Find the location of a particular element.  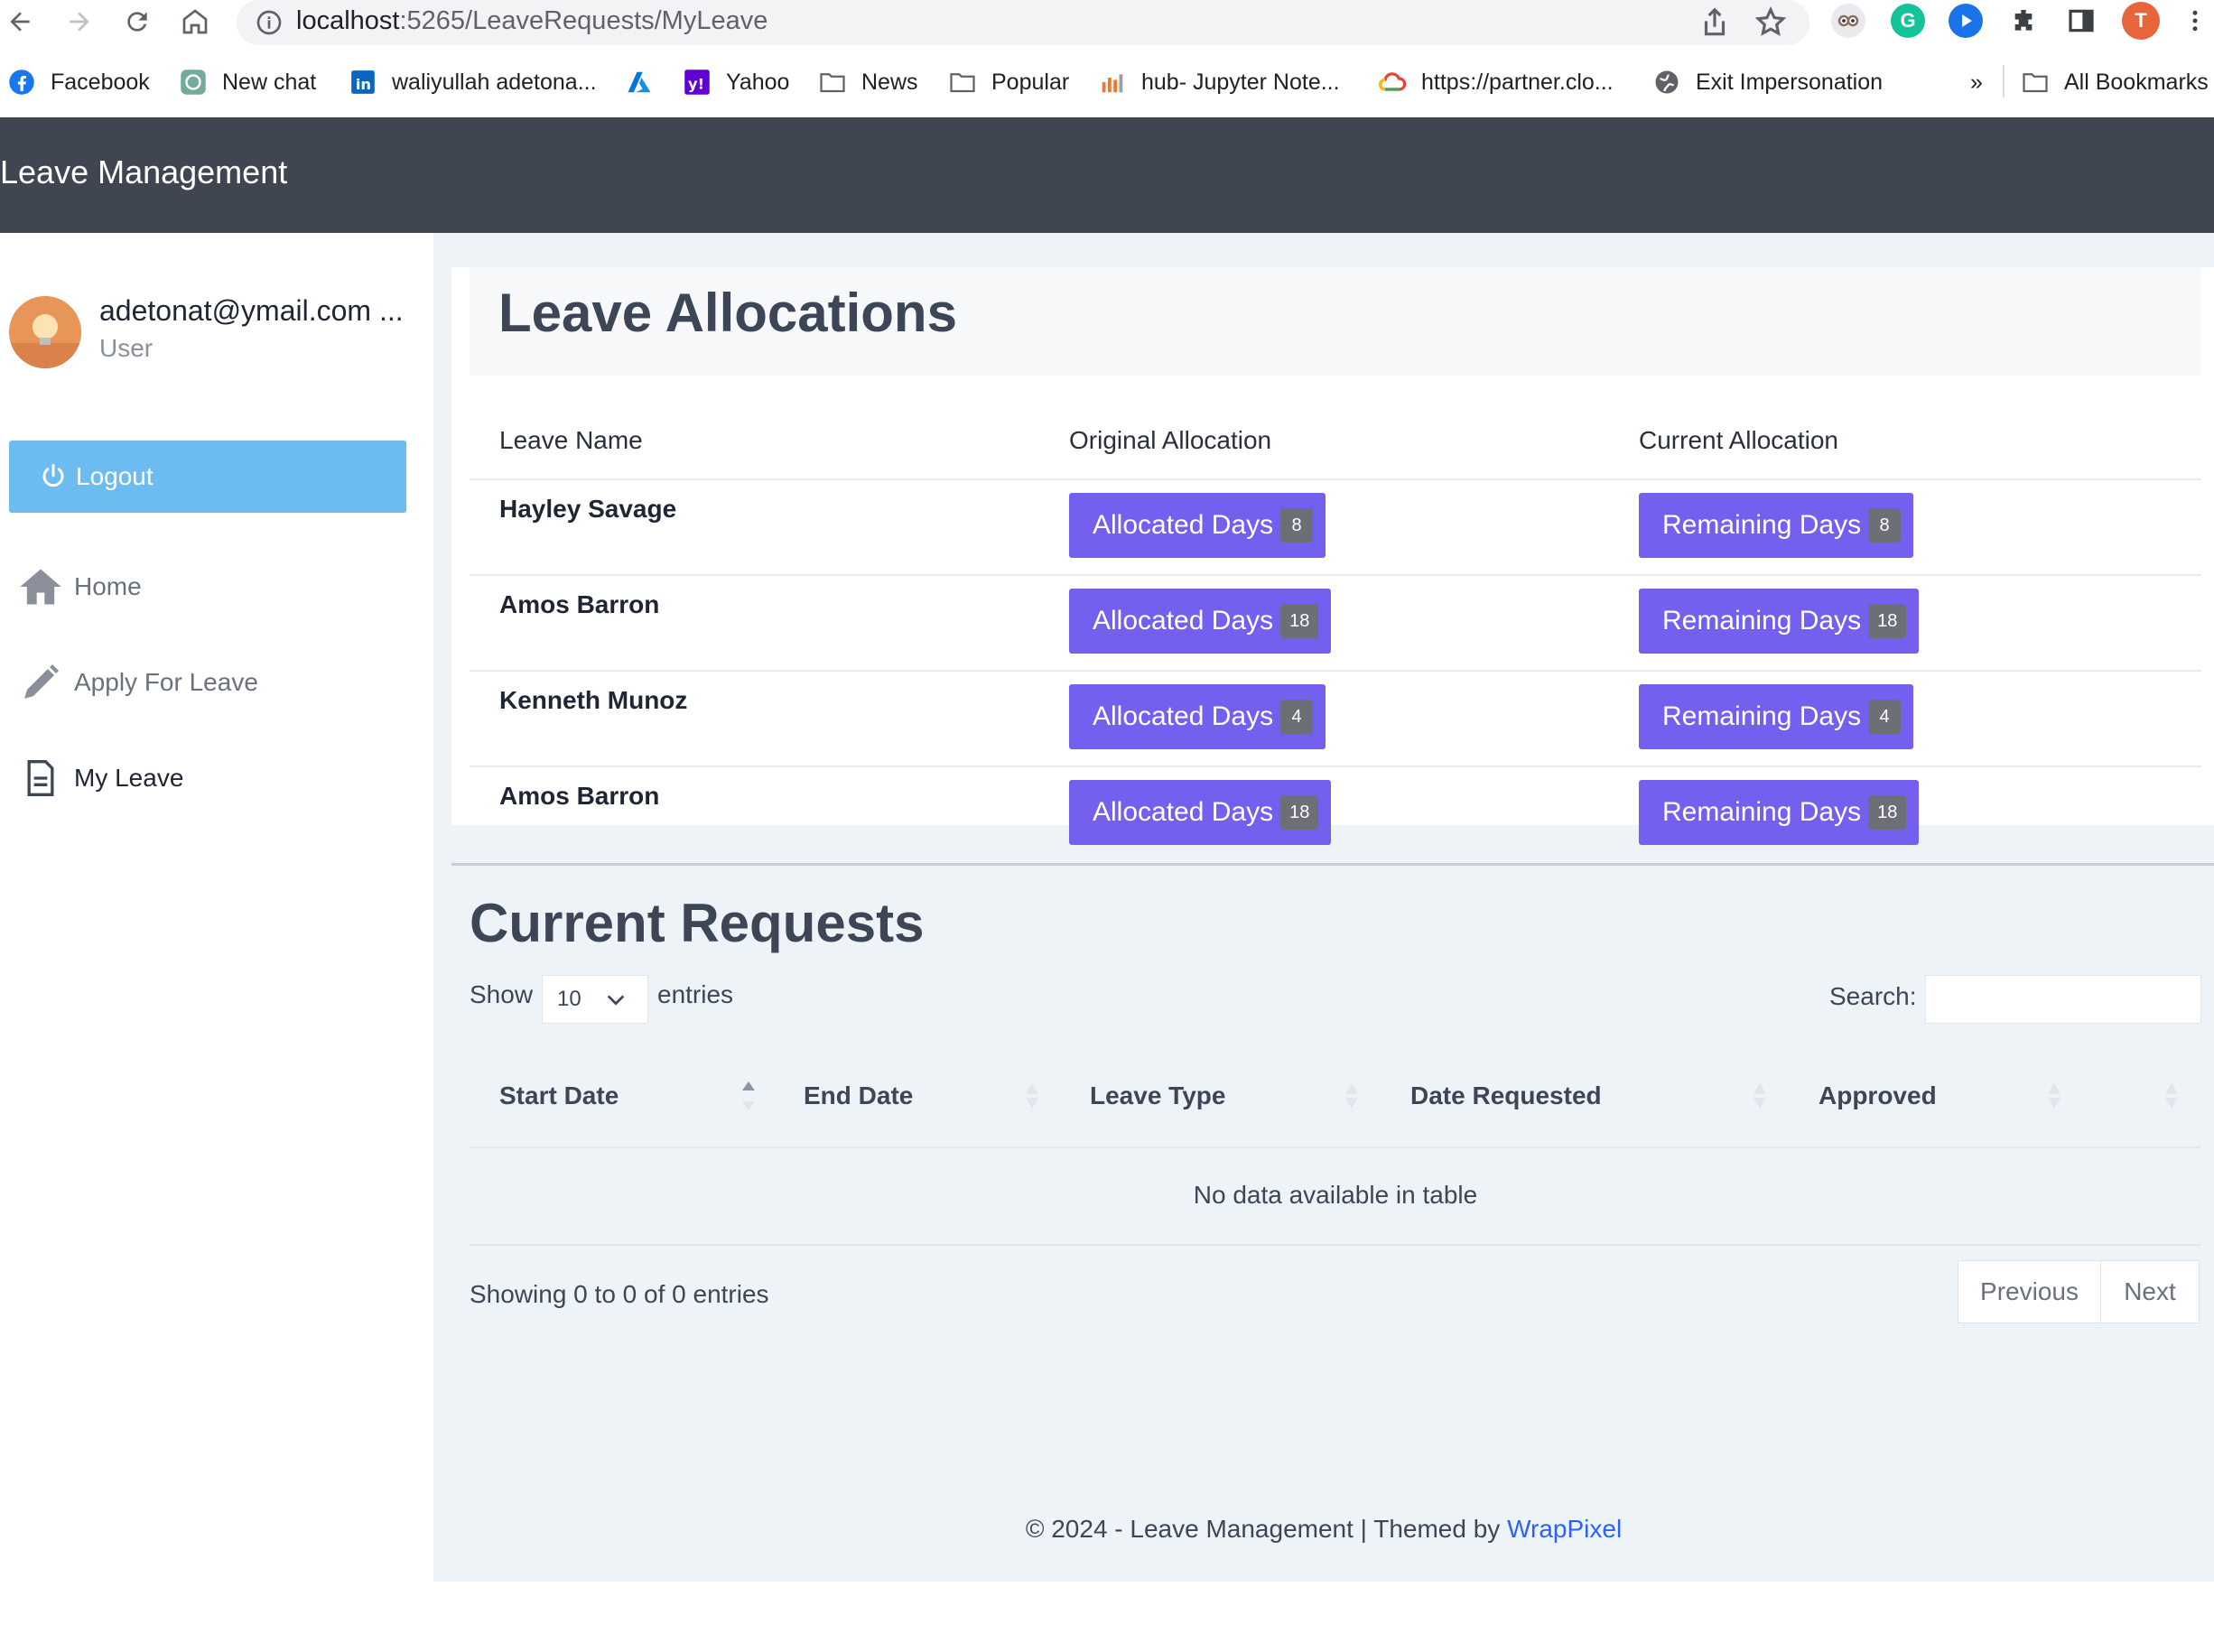

extensions-puzzle-icon is located at coordinates (2024, 21).